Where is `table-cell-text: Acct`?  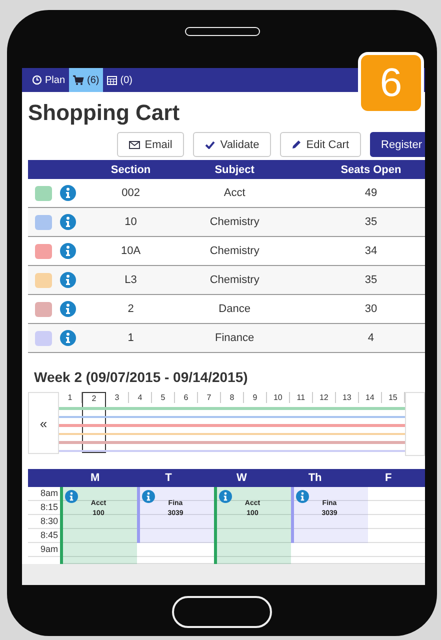 table-cell-text: Acct is located at coordinates (234, 193).